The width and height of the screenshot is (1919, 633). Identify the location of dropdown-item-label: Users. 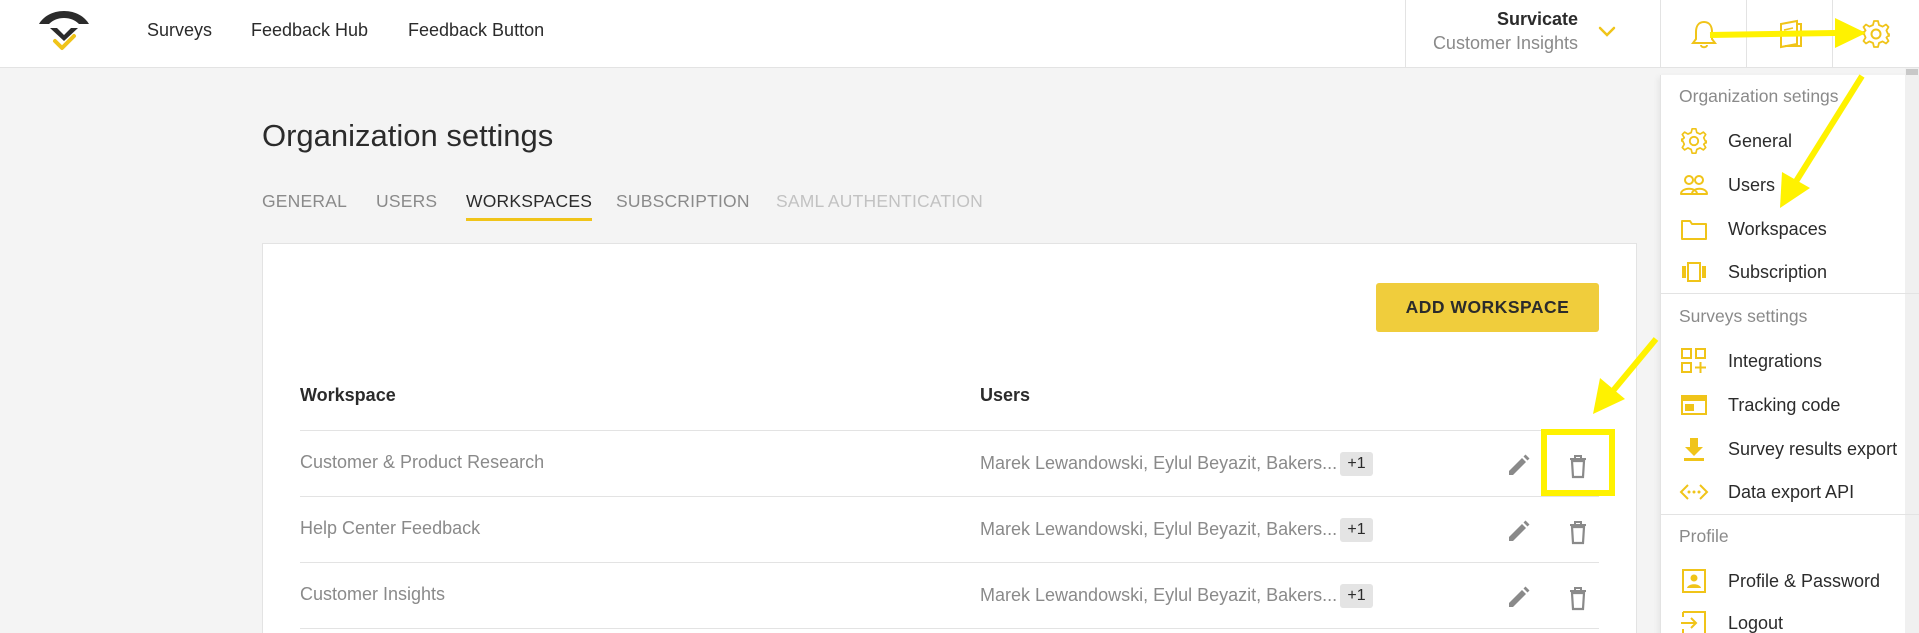
(1752, 184).